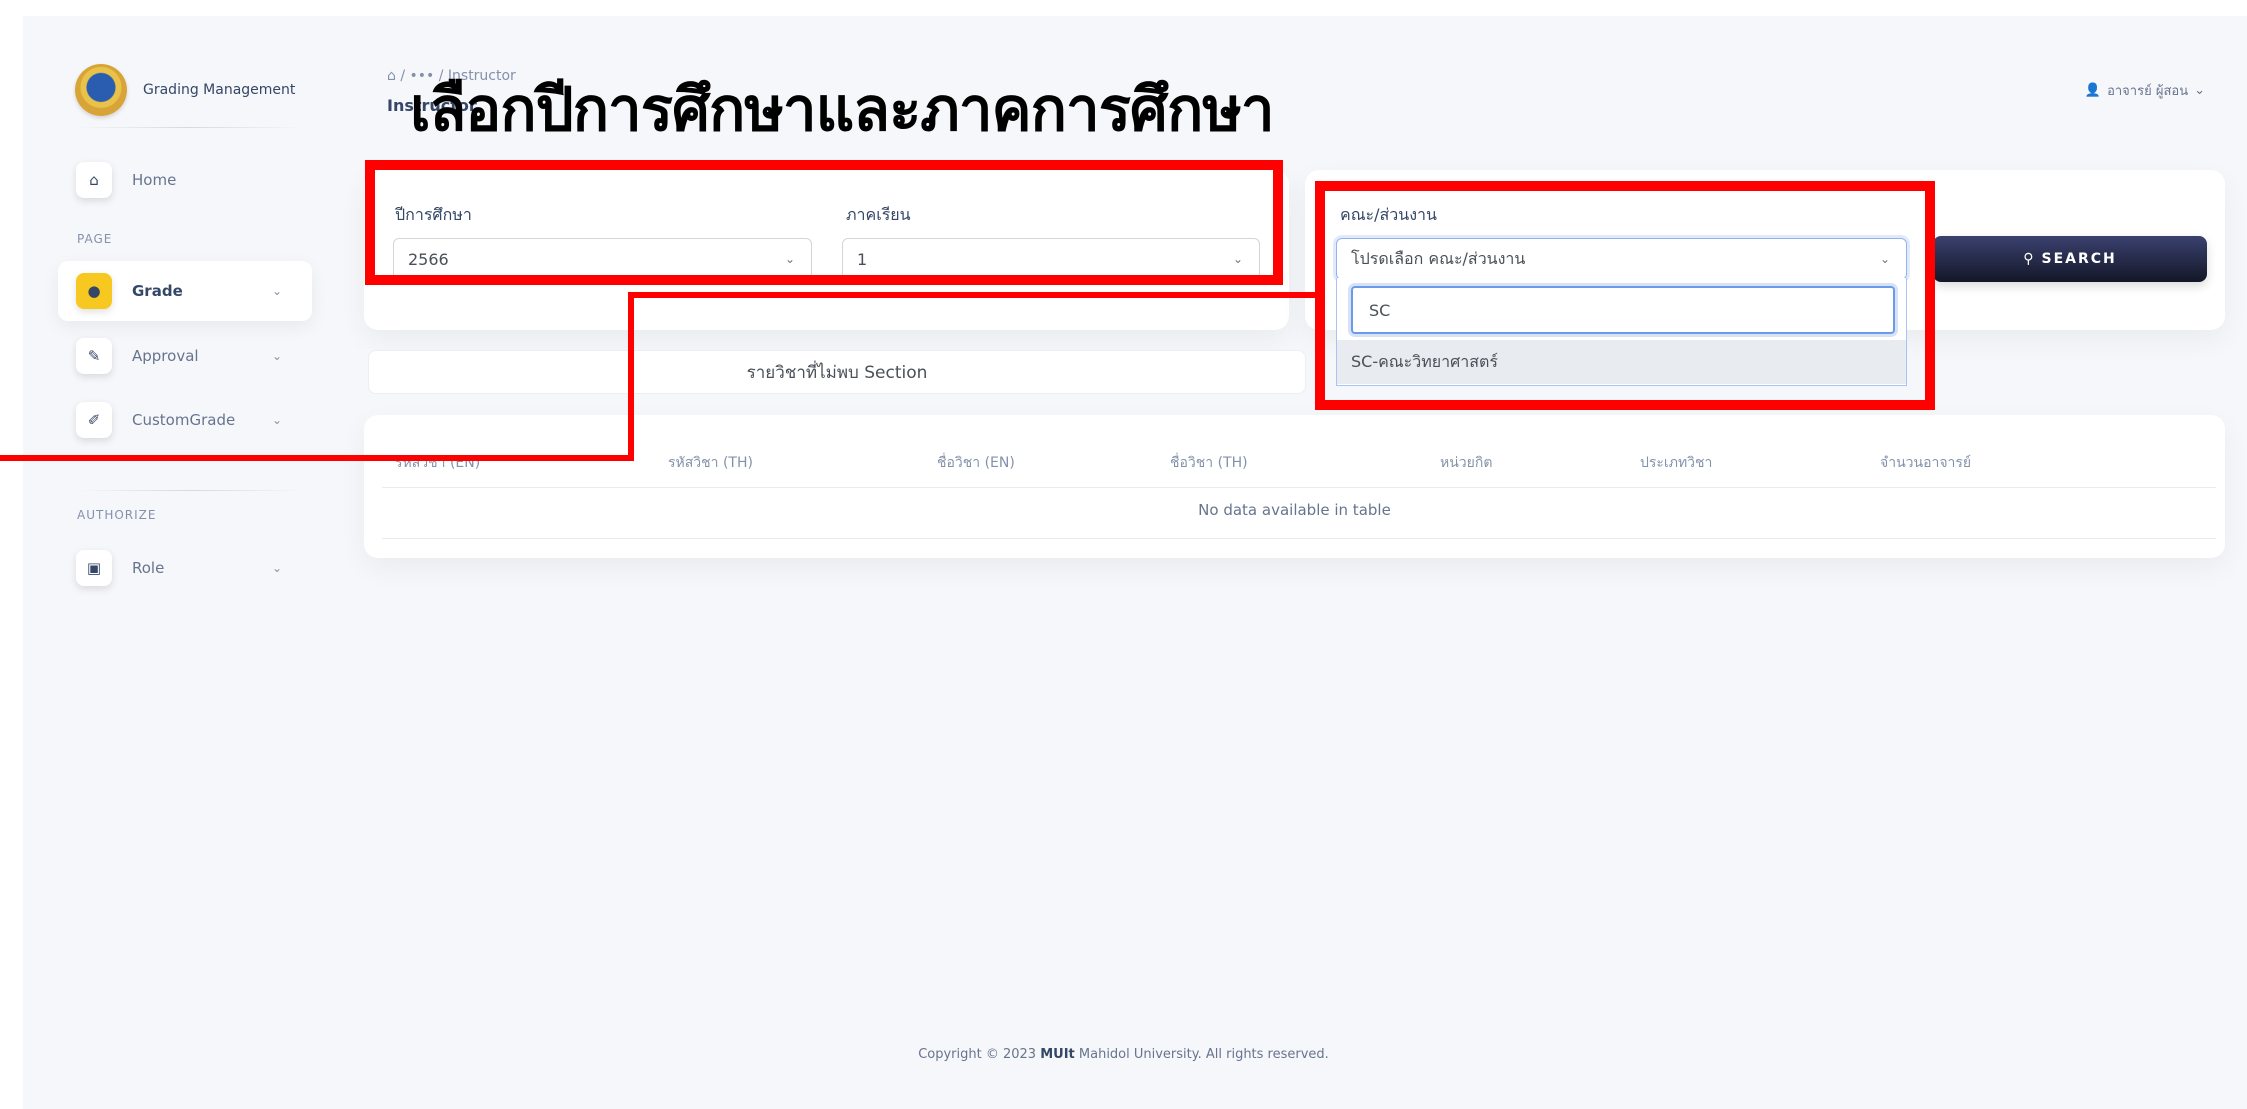  Describe the element at coordinates (976, 463) in the screenshot. I see `col-header-name-en: ชื่อวิชา (EN)` at that location.